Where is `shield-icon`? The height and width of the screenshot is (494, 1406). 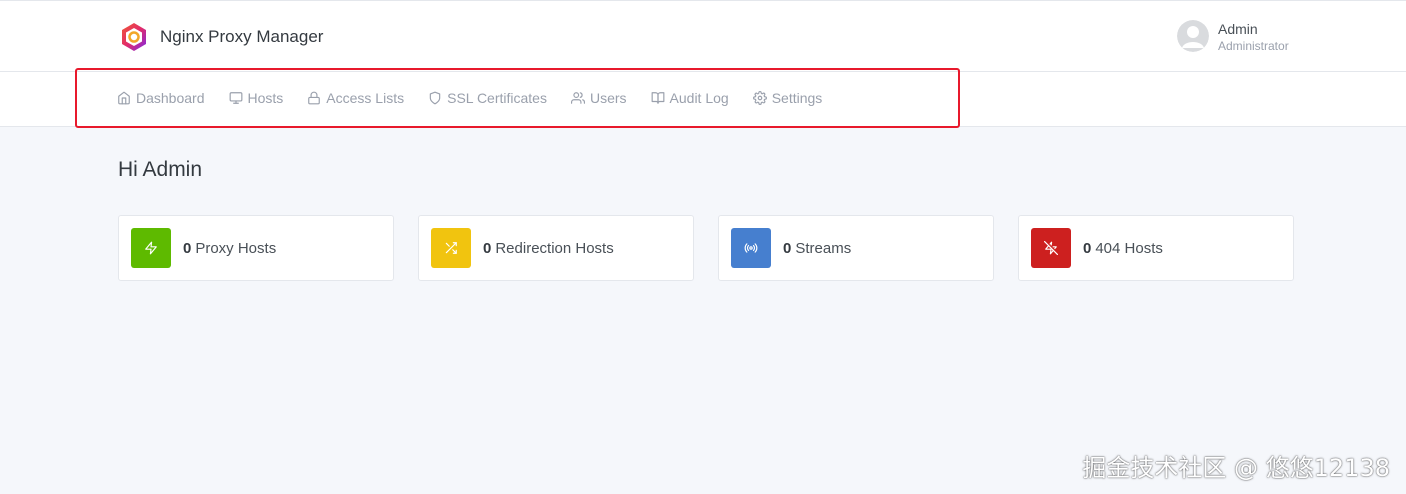 shield-icon is located at coordinates (435, 98).